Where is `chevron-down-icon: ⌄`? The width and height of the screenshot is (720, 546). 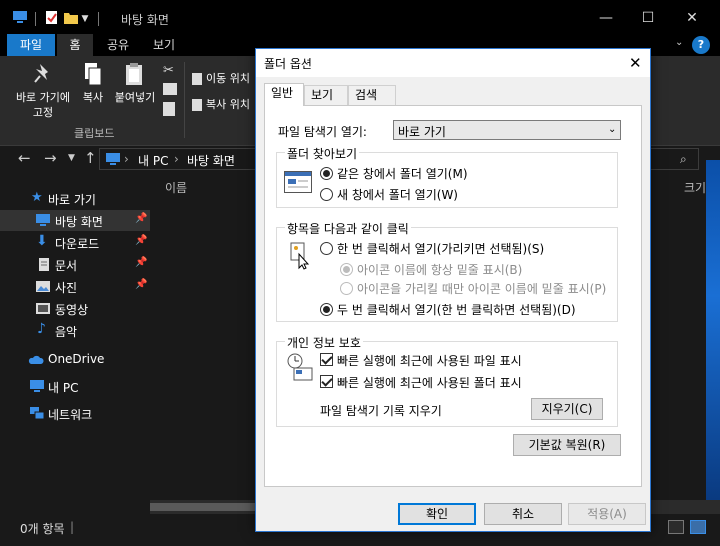
chevron-down-icon: ⌄ is located at coordinates (612, 129).